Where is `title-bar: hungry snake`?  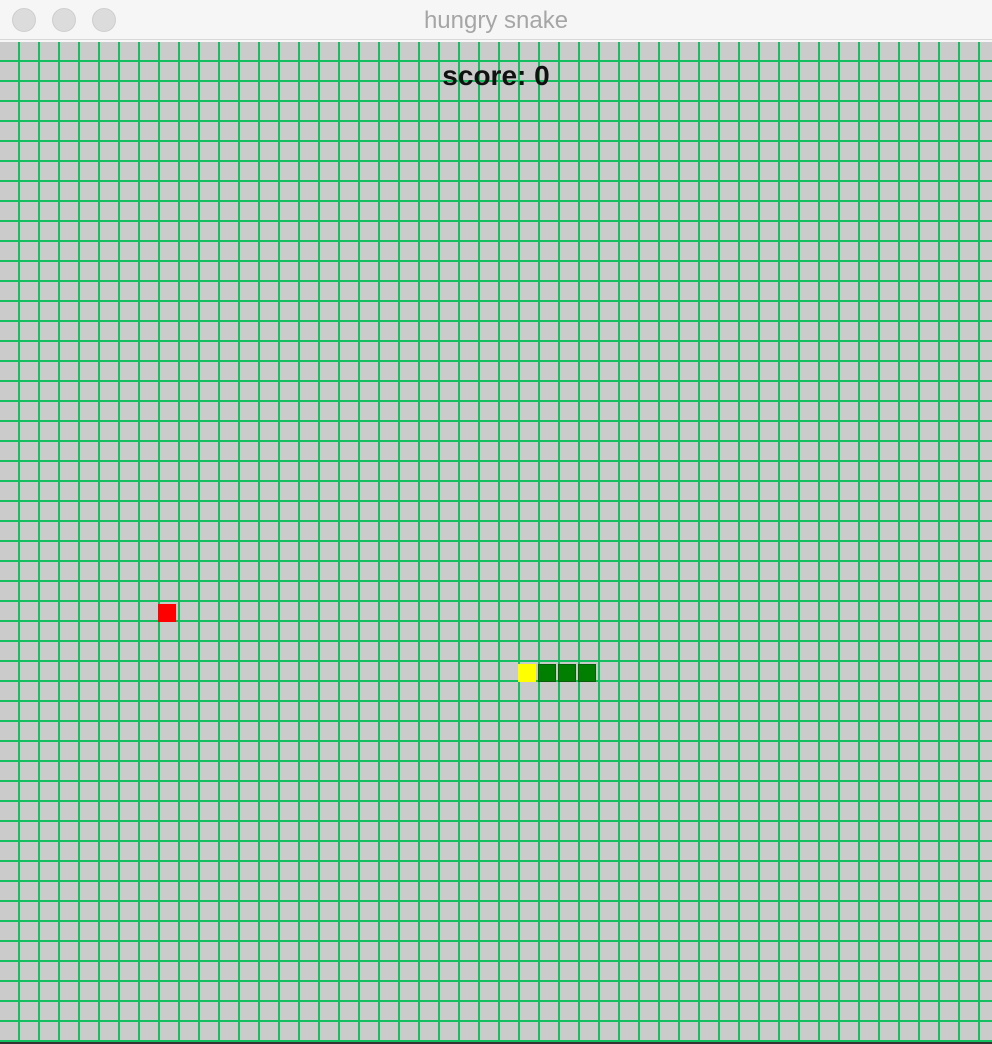 title-bar: hungry snake is located at coordinates (496, 20).